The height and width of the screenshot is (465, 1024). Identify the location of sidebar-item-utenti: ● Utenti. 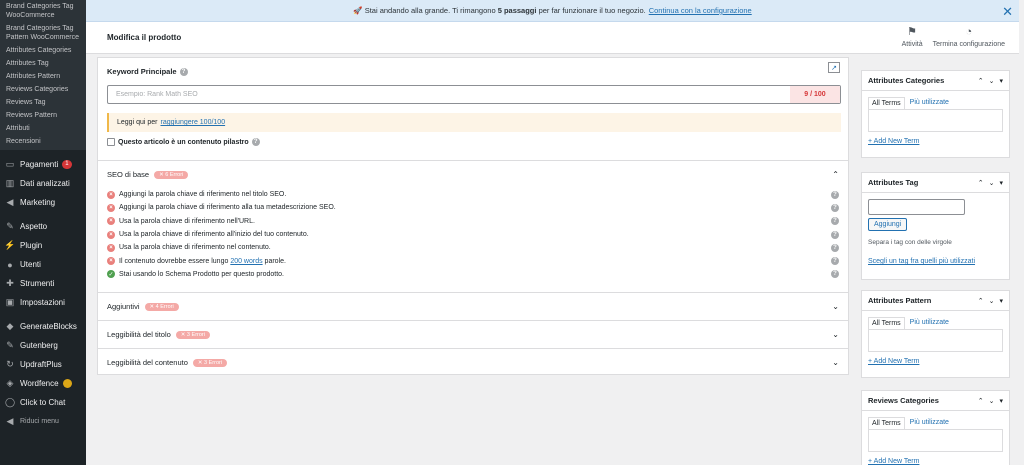
(43, 264).